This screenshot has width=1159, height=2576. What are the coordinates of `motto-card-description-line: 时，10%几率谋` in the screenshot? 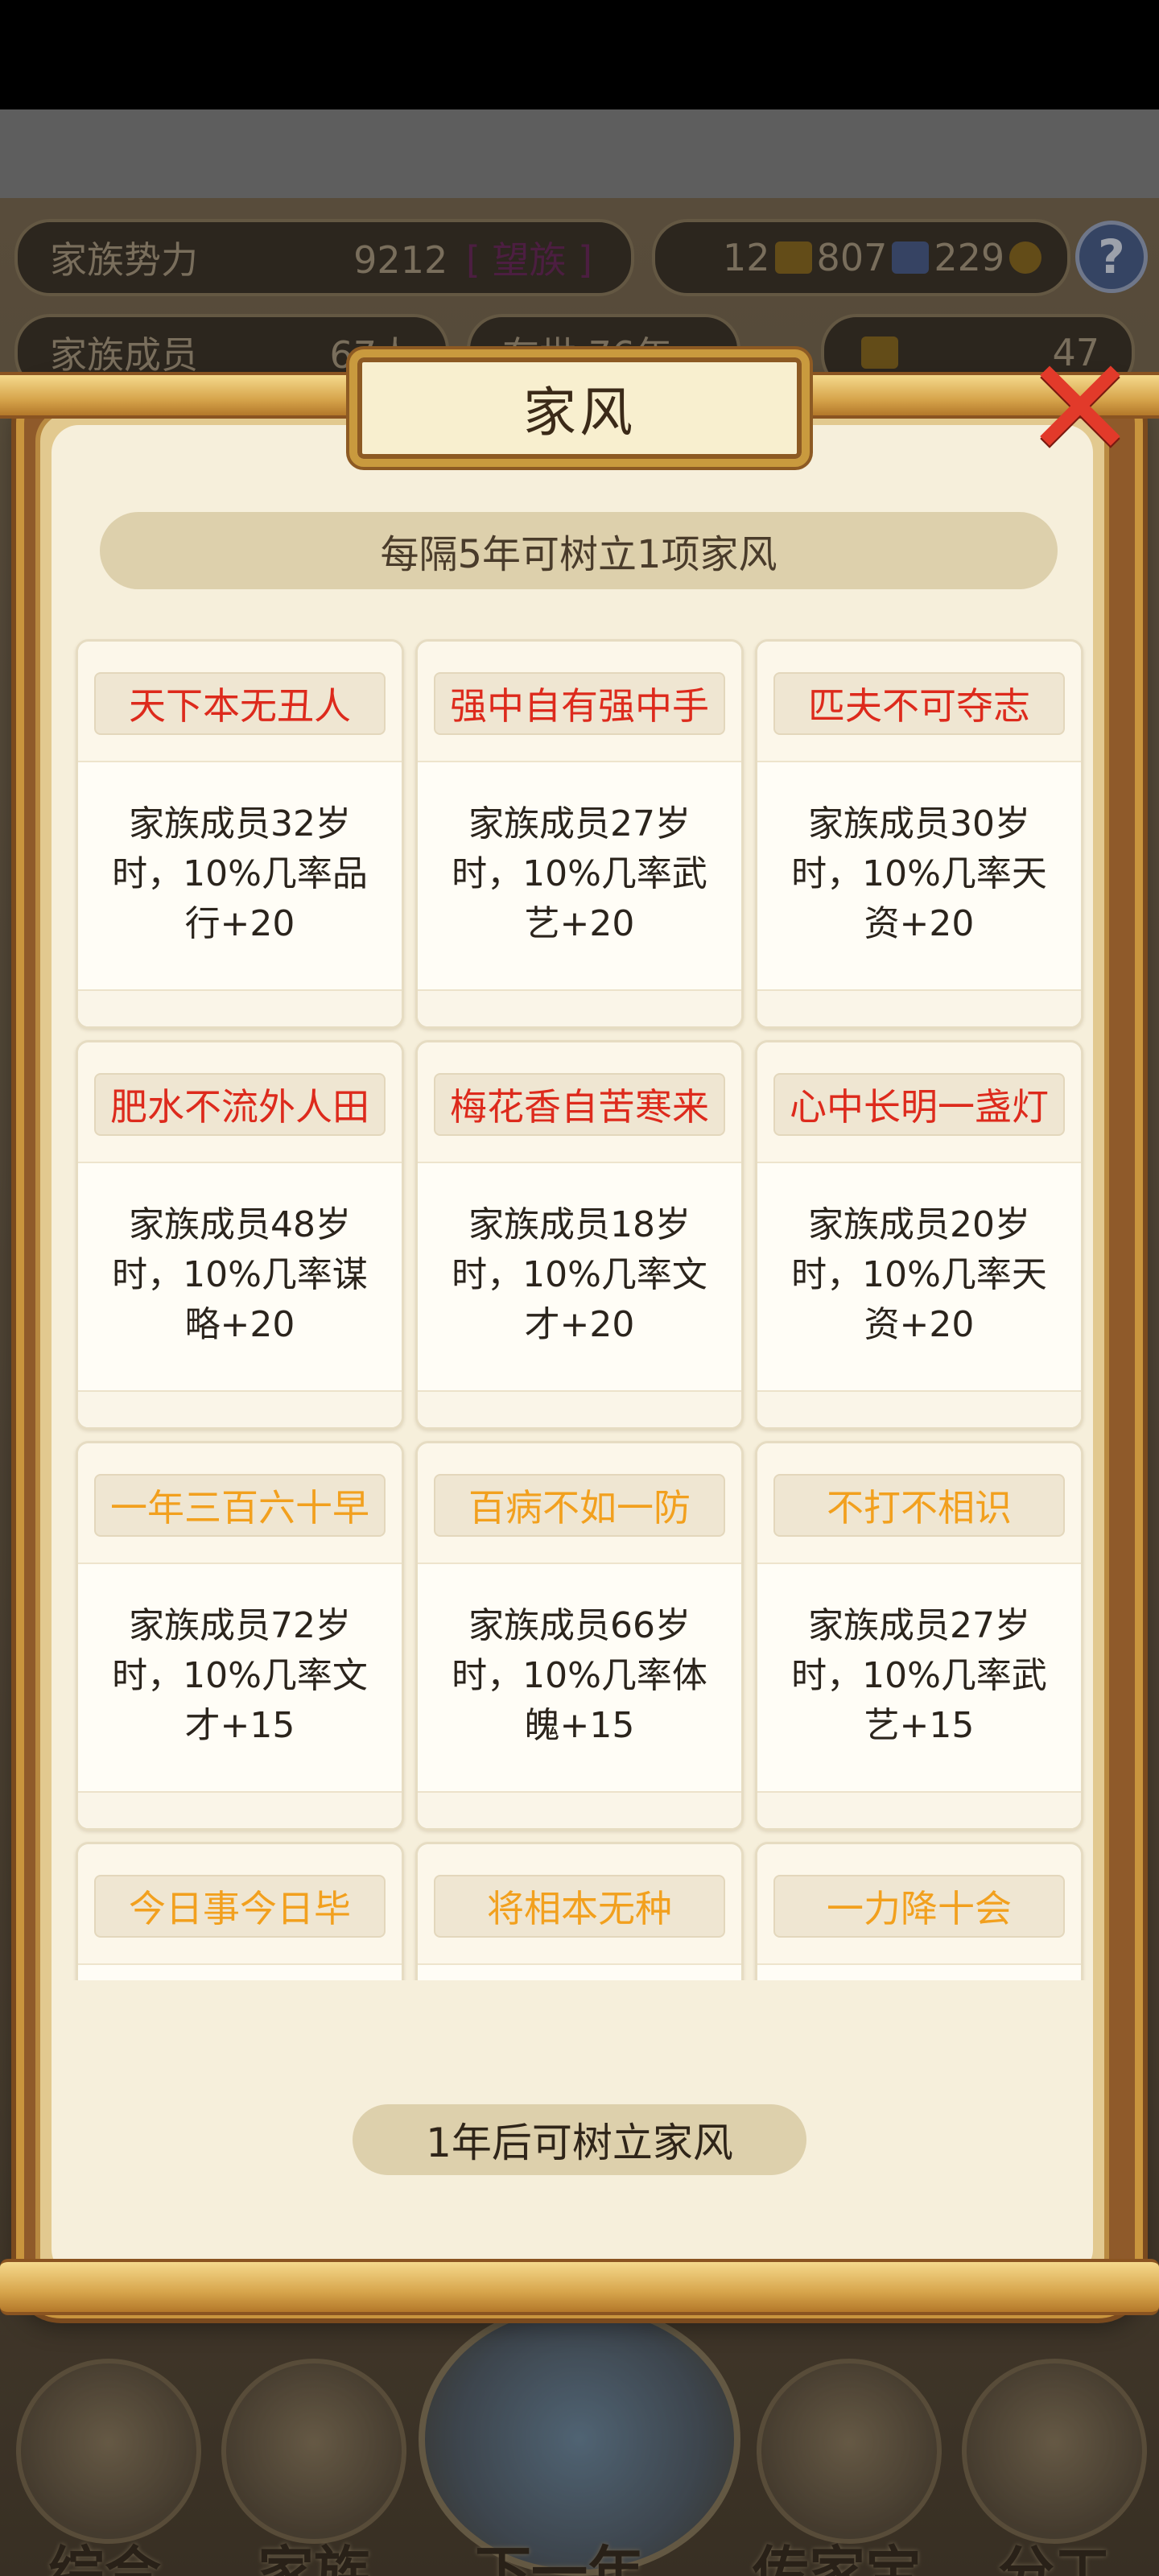 It's located at (240, 1274).